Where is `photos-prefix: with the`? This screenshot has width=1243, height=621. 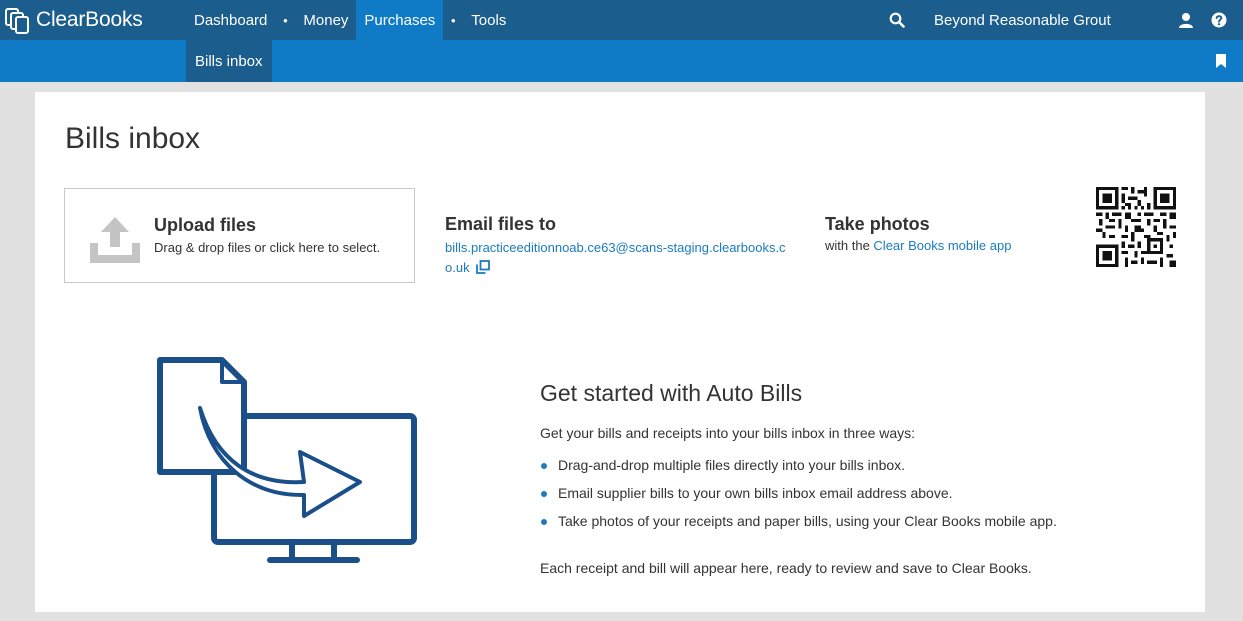
photos-prefix: with the is located at coordinates (849, 245).